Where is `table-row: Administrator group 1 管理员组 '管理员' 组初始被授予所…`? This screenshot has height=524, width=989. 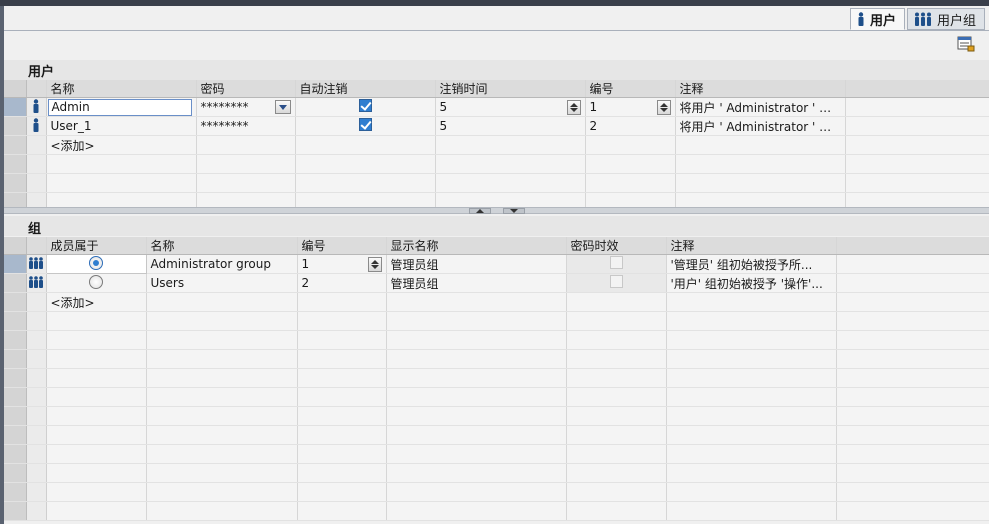
table-row: Administrator group 1 管理员组 '管理员' 组初始被授予所… is located at coordinates (496, 264).